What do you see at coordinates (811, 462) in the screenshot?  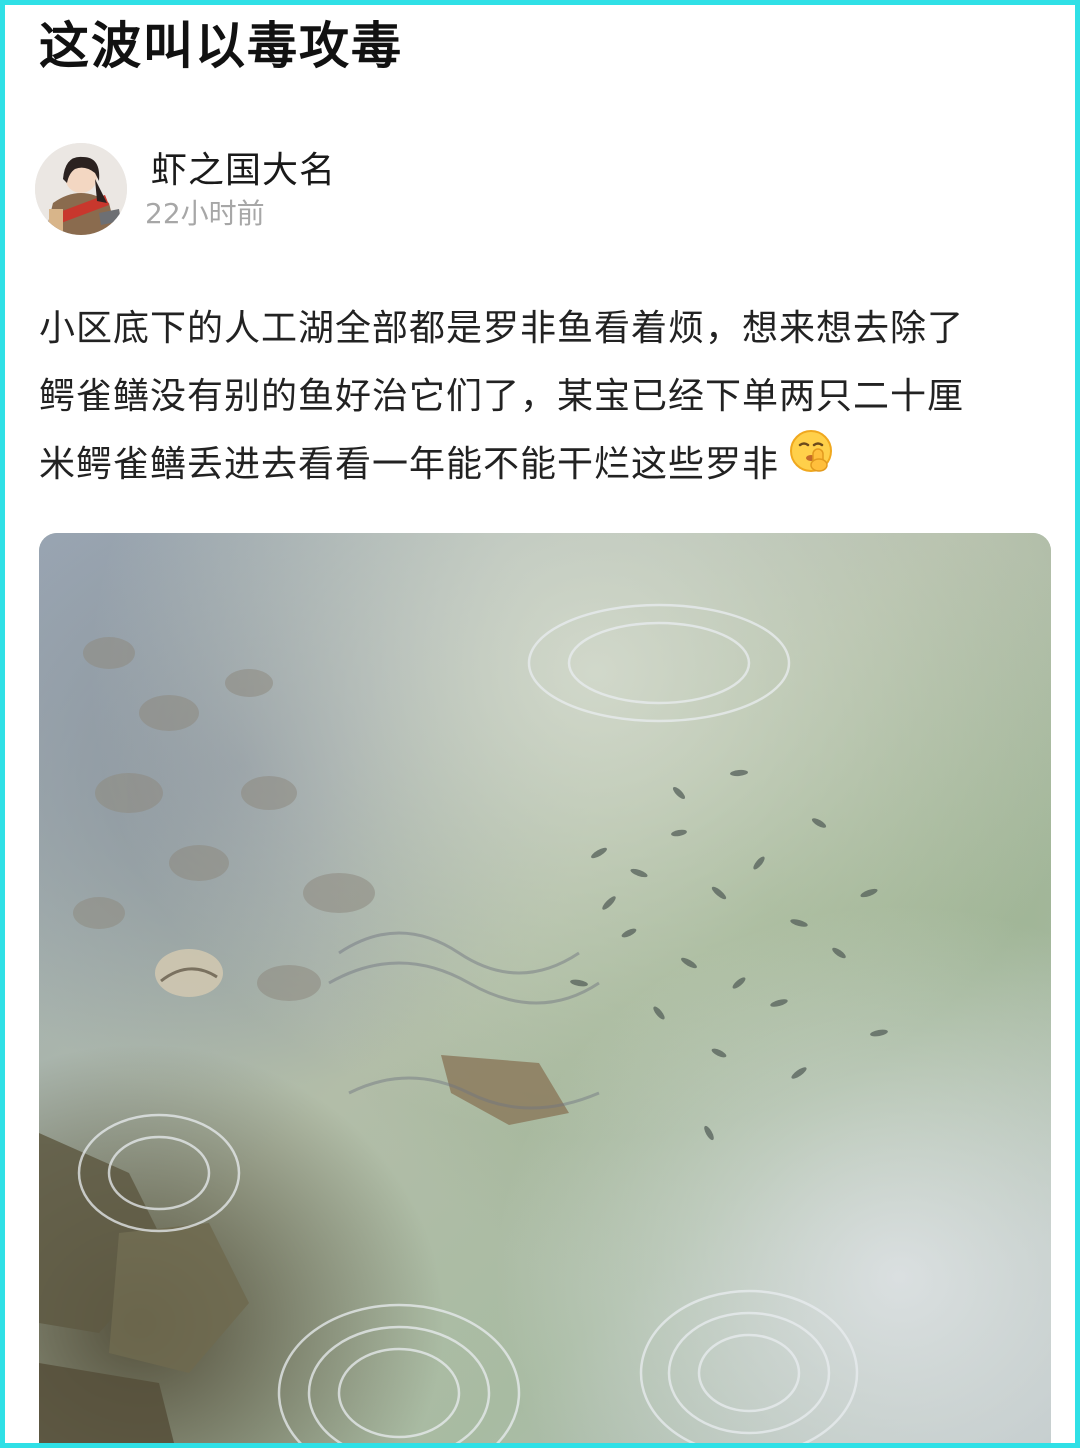 I see `shushing-face-emoji-icon` at bounding box center [811, 462].